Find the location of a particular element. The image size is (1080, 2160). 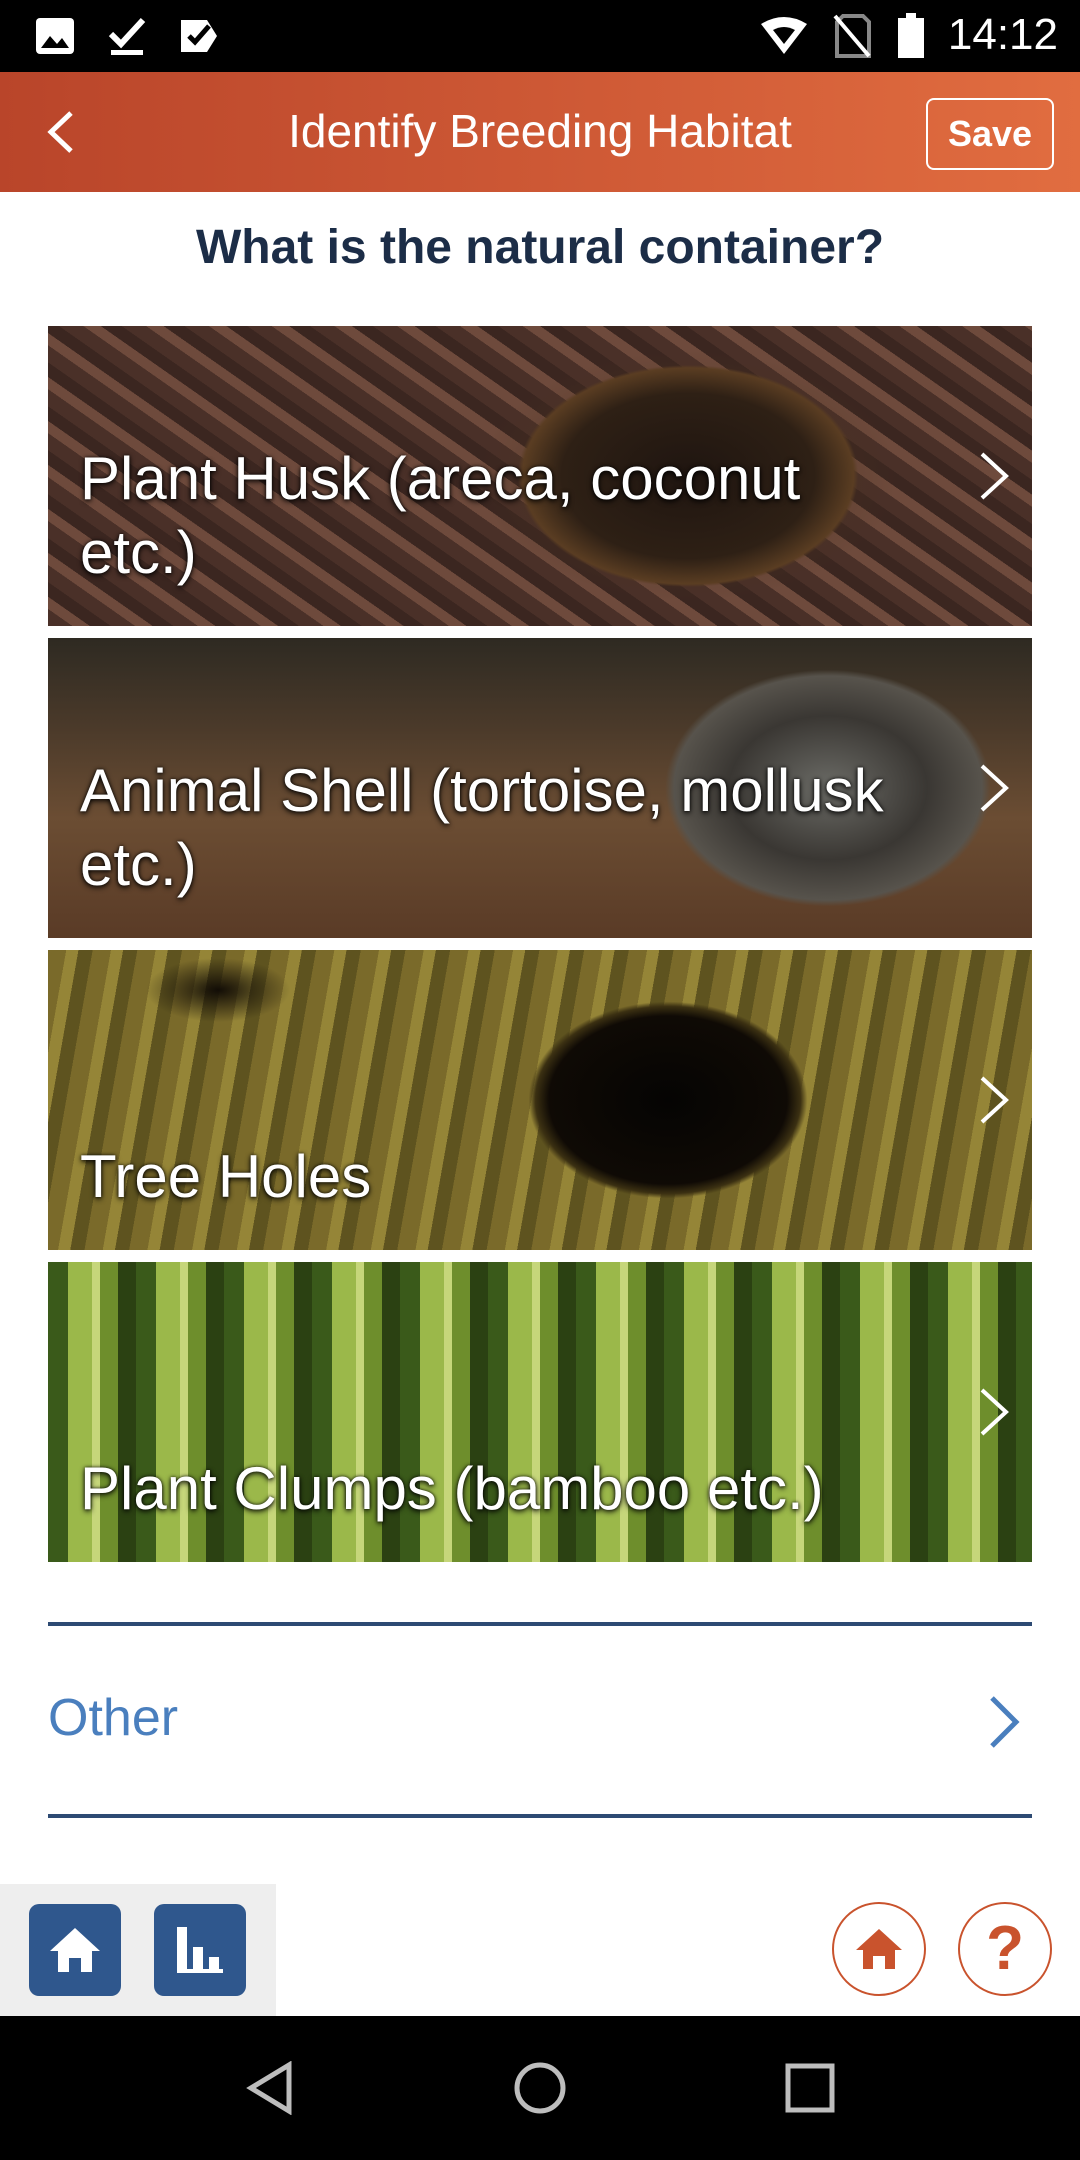

battery-icon is located at coordinates (911, 35).